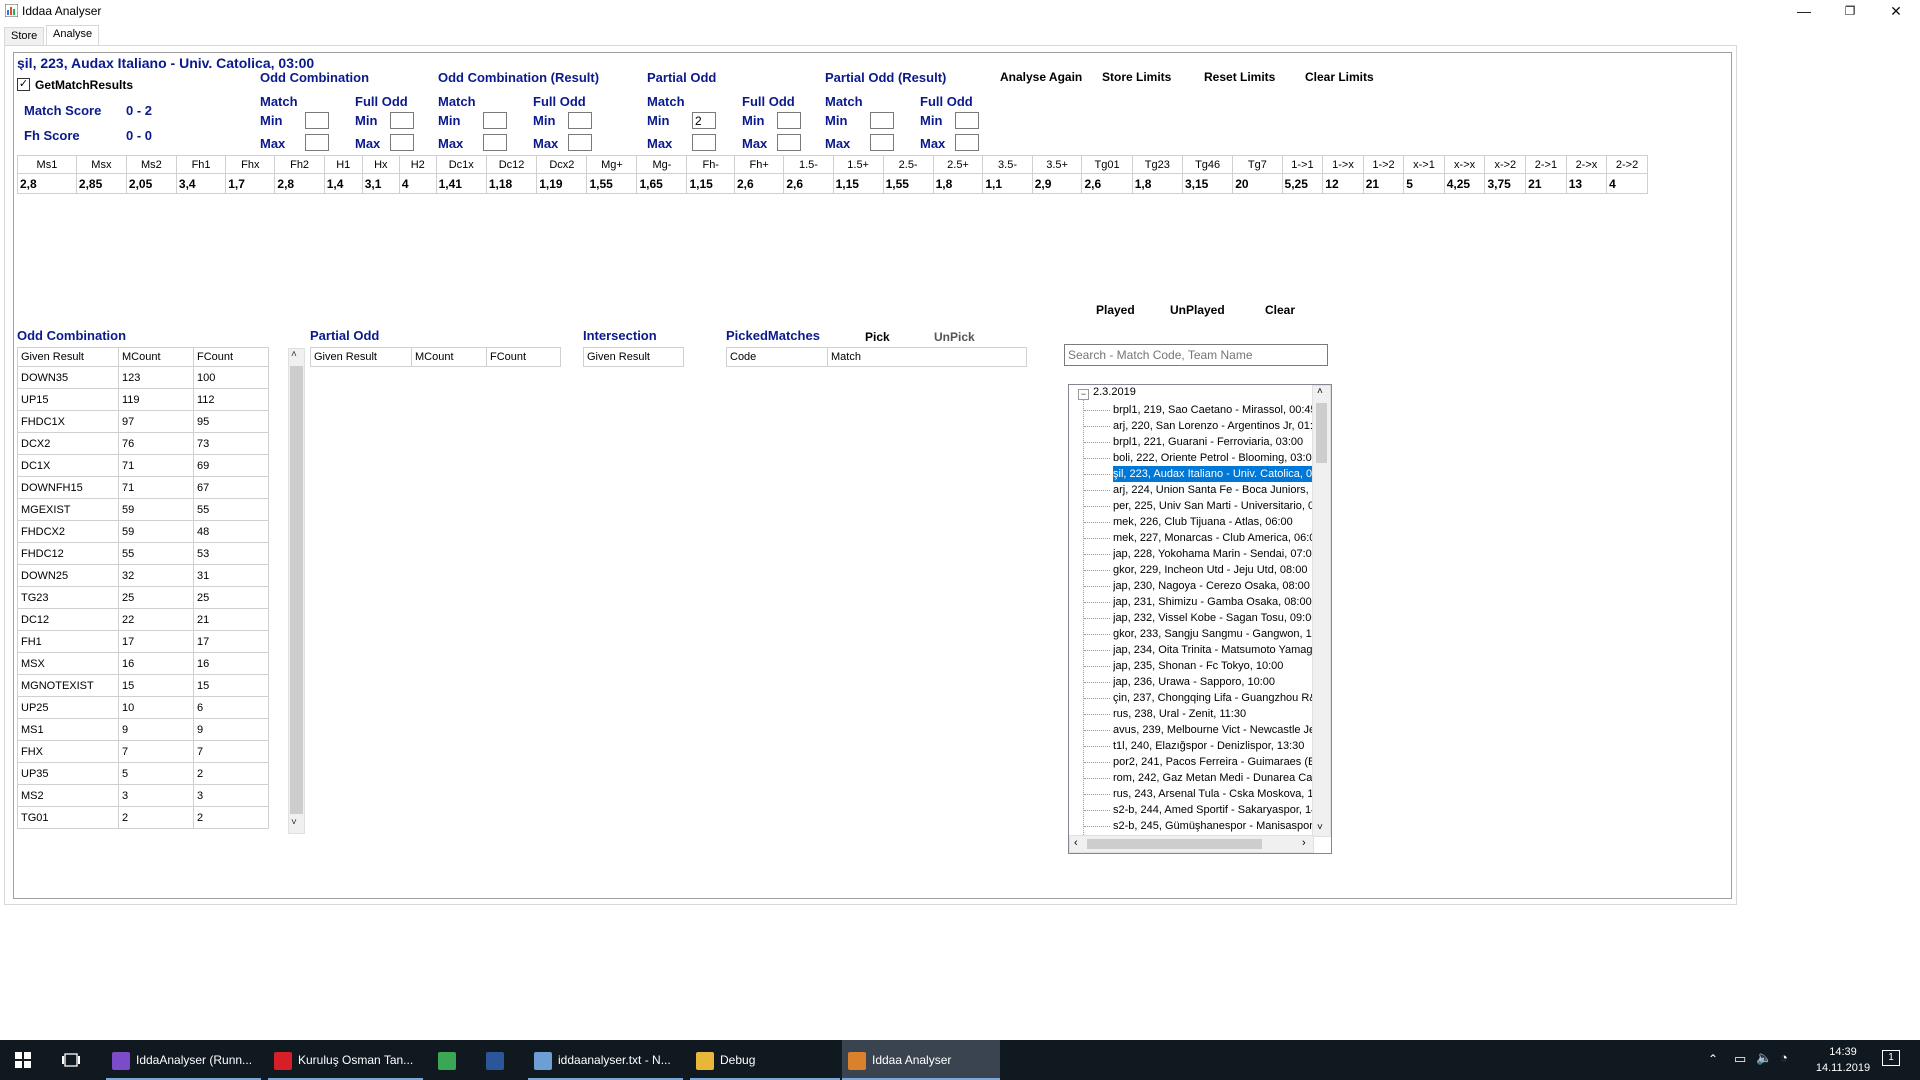 This screenshot has height=1080, width=1920. What do you see at coordinates (231, 663) in the screenshot?
I see `table-cell: 16` at bounding box center [231, 663].